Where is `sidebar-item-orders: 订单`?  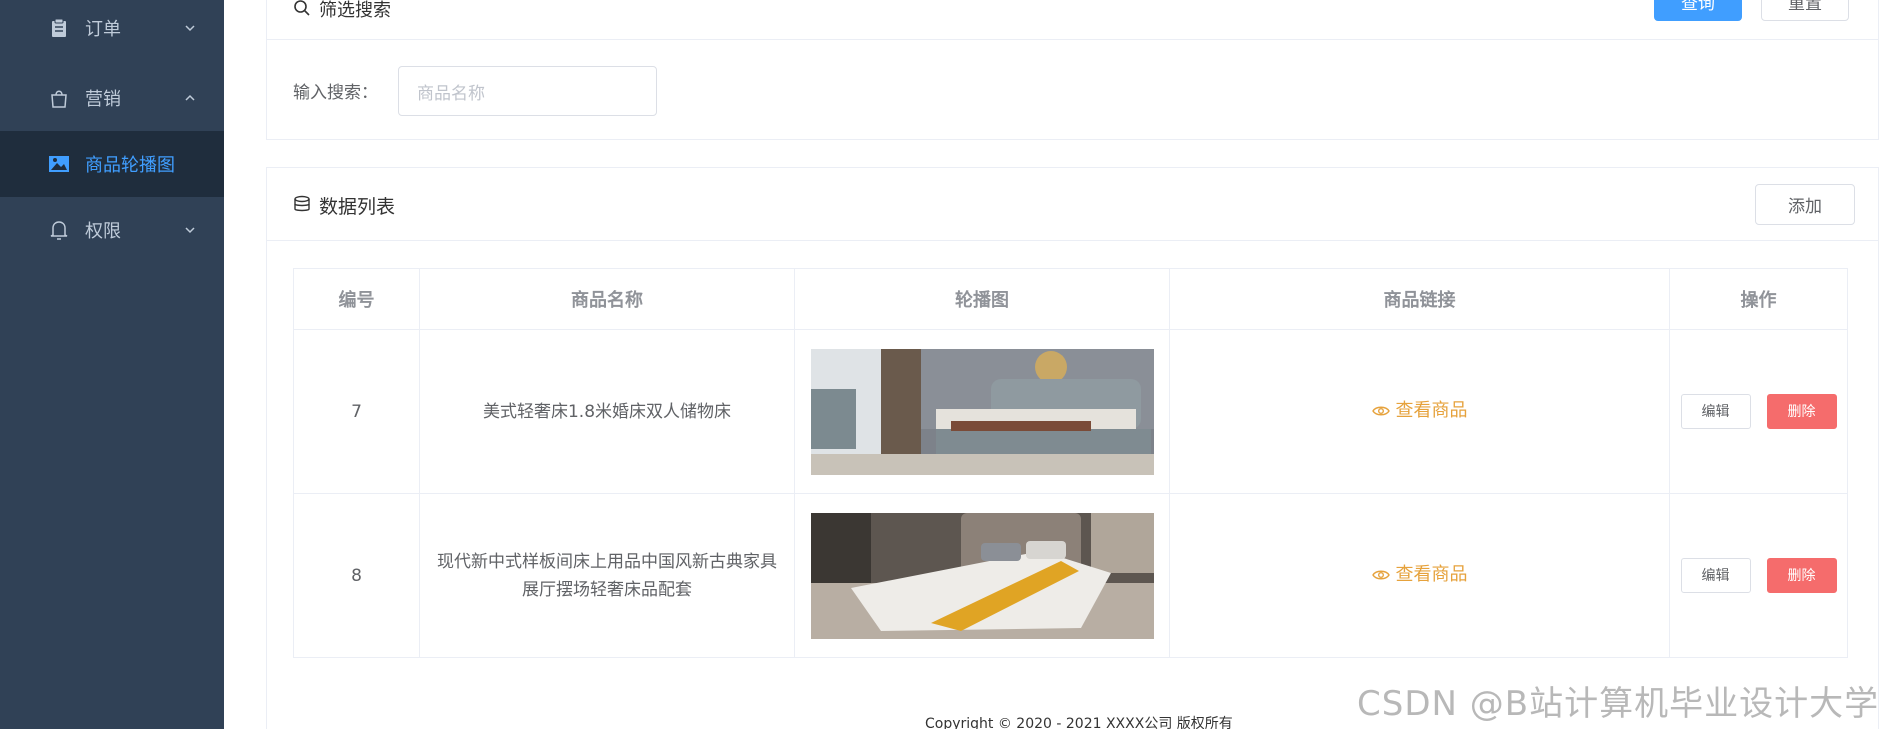
sidebar-item-orders: 订单 is located at coordinates (112, 30).